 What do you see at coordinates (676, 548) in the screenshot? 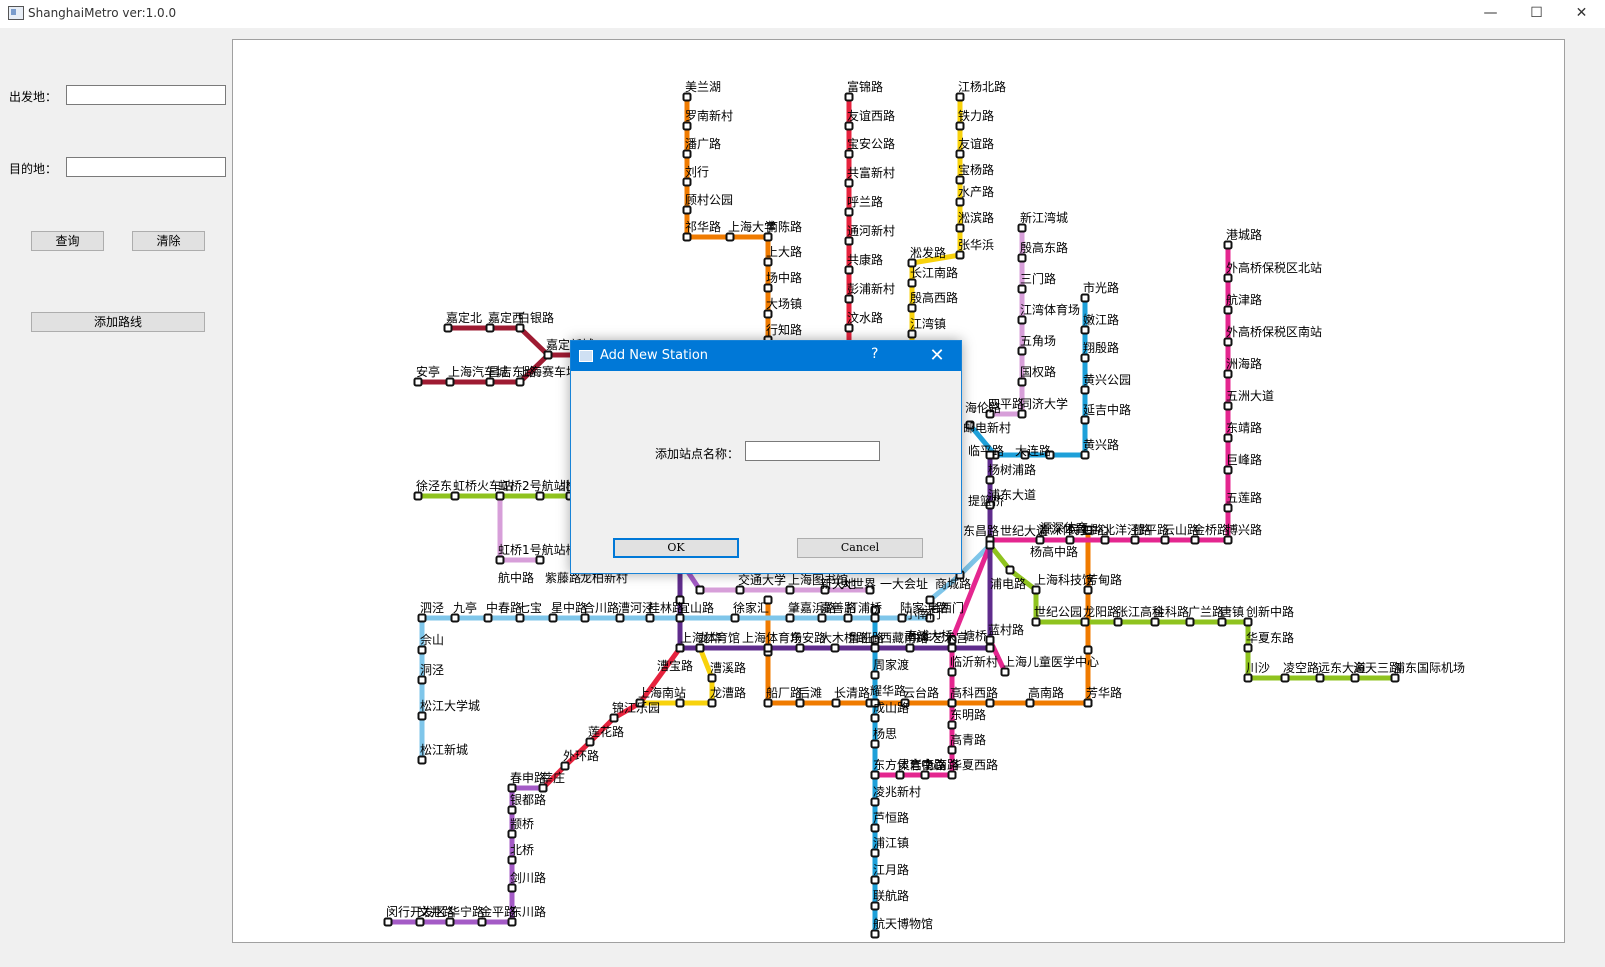
I see `ok-button: OK` at bounding box center [676, 548].